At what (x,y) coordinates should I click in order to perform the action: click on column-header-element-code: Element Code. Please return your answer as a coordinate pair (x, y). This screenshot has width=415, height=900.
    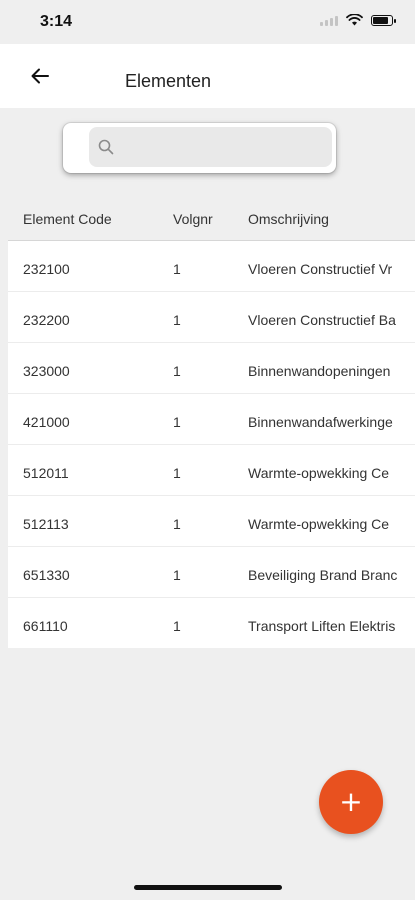
    Looking at the image, I should click on (67, 219).